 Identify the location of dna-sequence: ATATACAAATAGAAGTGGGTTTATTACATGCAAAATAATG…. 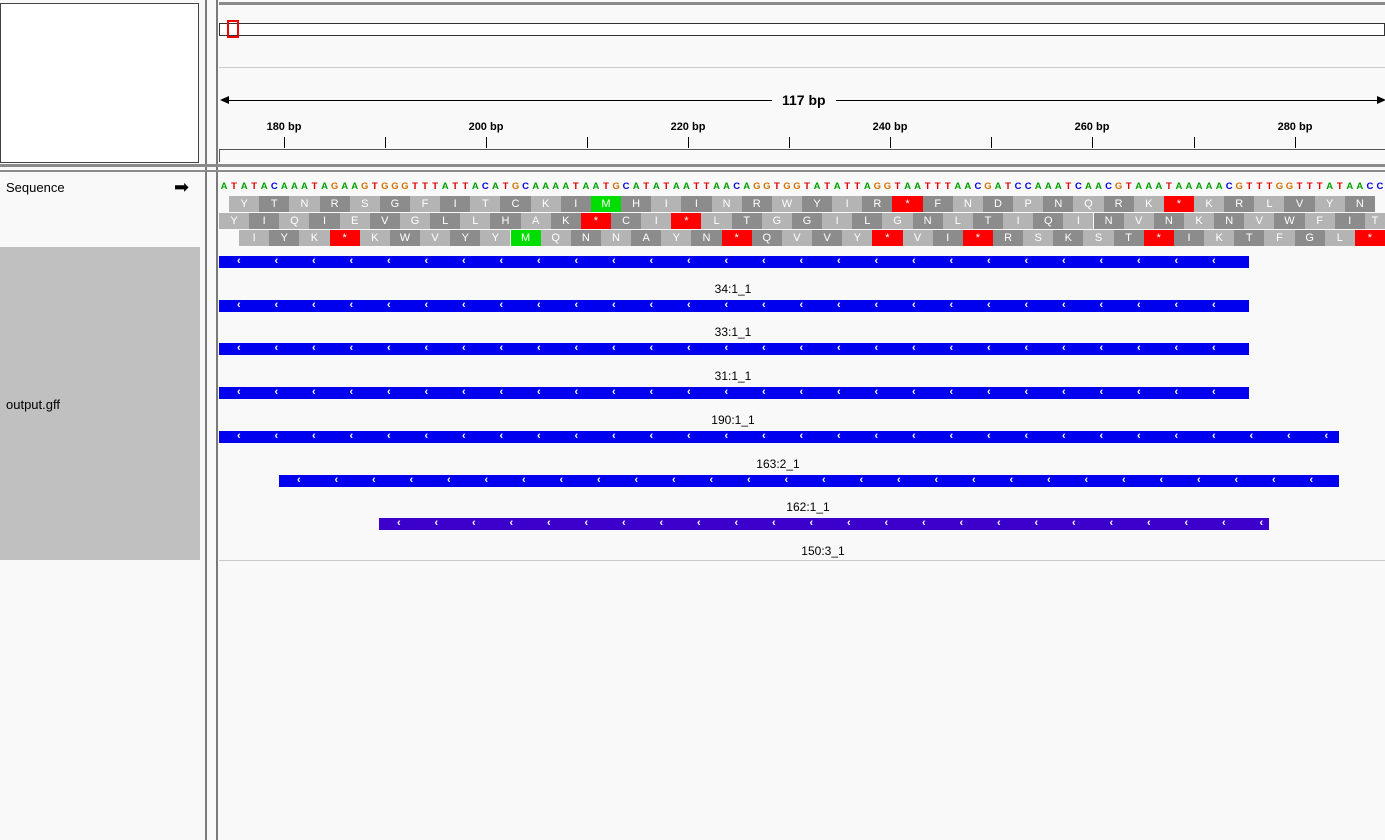
(802, 187).